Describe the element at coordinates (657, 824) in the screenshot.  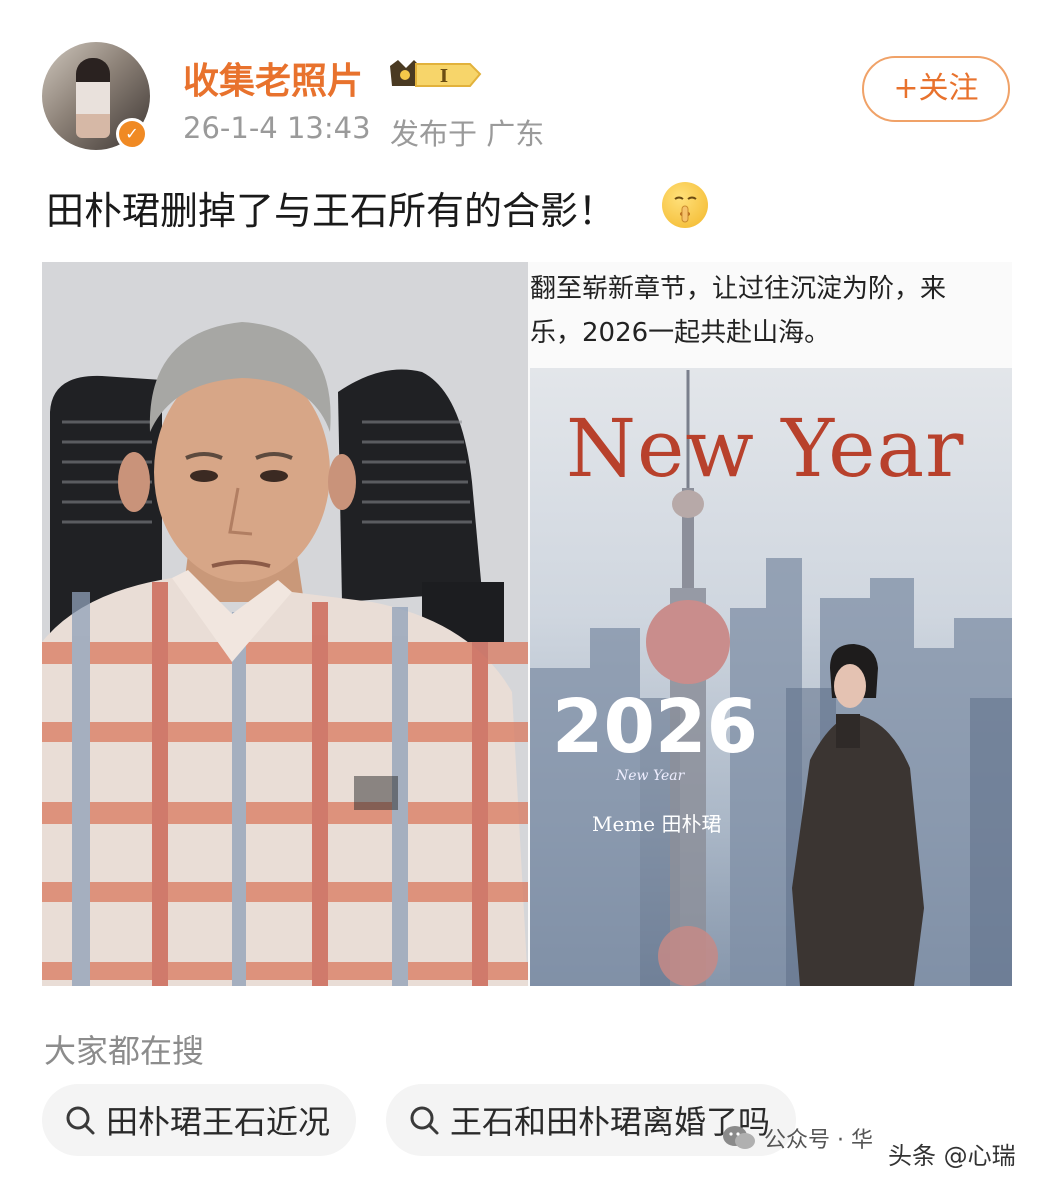
I see `poster-author: Meme 田朴珺` at that location.